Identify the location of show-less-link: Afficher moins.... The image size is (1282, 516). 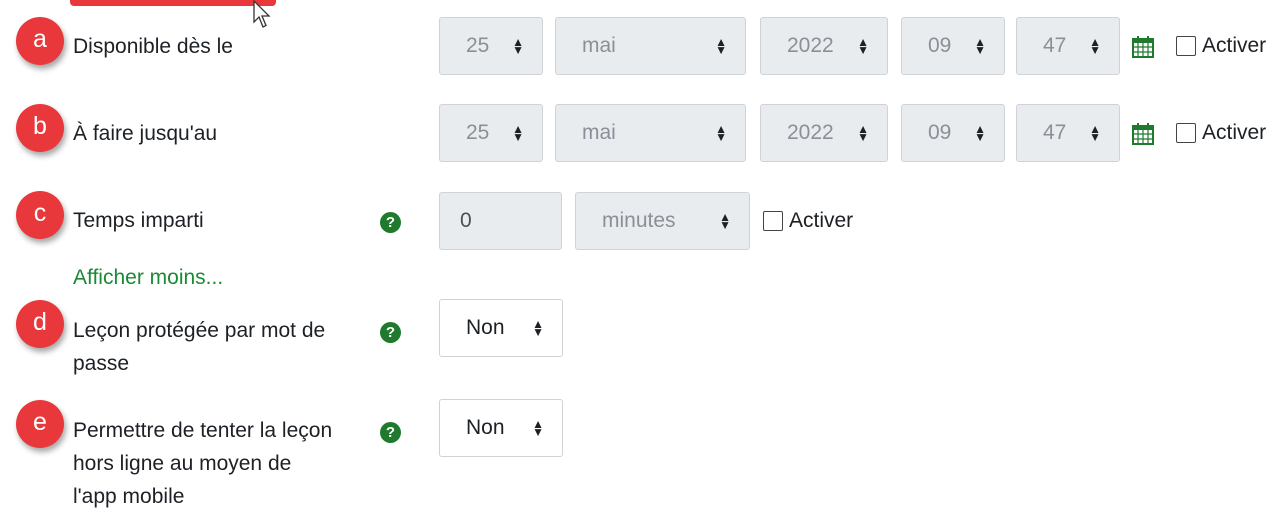
(148, 278).